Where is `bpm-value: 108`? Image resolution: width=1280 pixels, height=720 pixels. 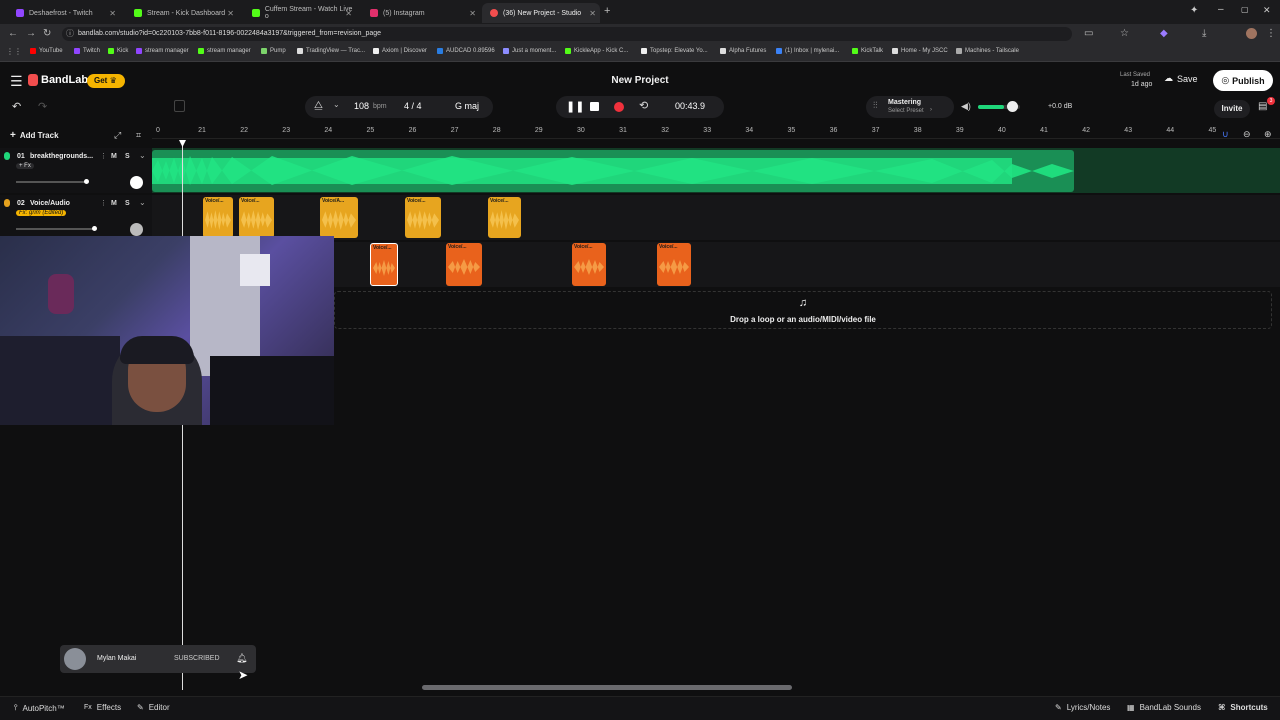
bpm-value: 108 is located at coordinates (361, 106).